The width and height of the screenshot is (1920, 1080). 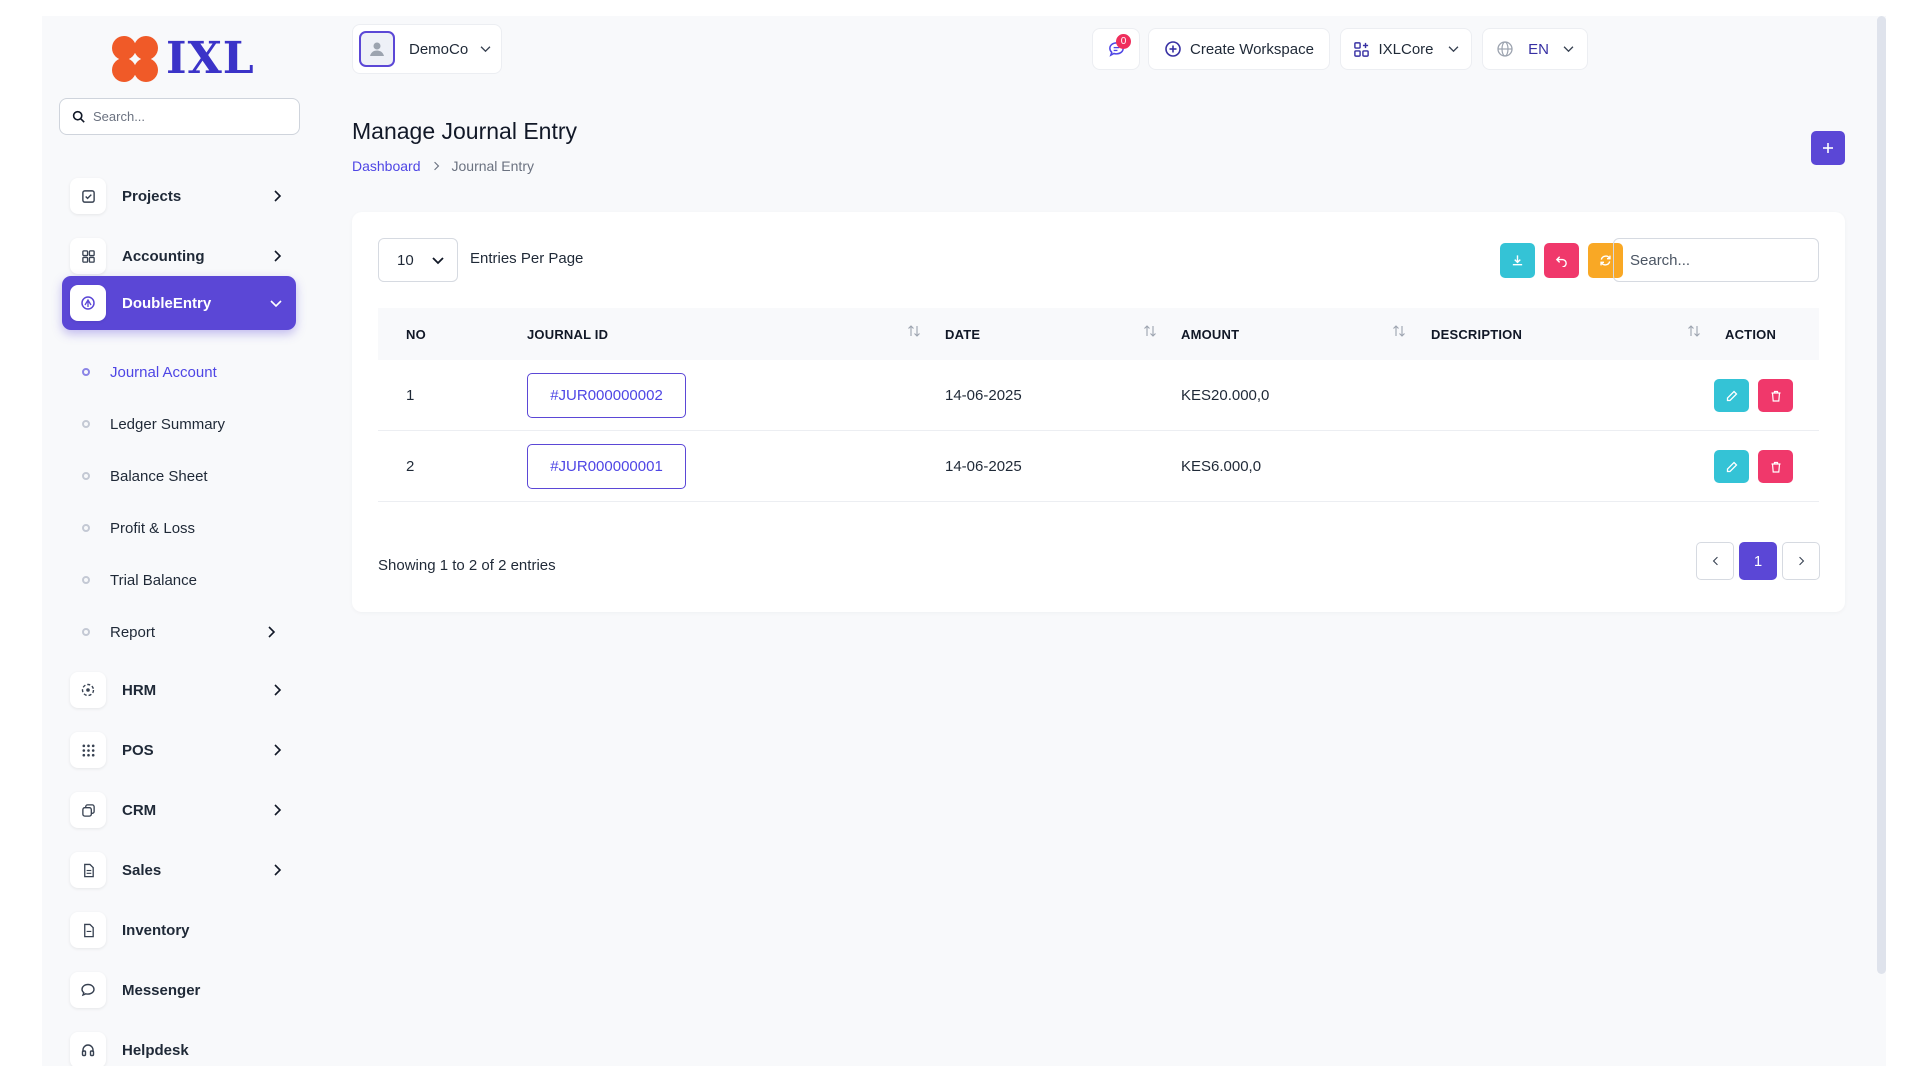 I want to click on table-search, so click(x=1716, y=260).